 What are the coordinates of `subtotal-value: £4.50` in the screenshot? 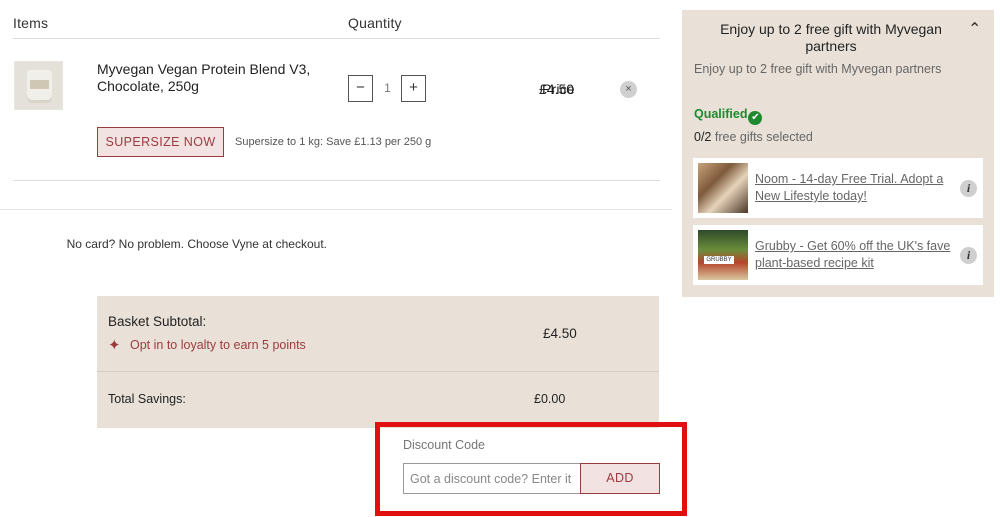 It's located at (560, 333).